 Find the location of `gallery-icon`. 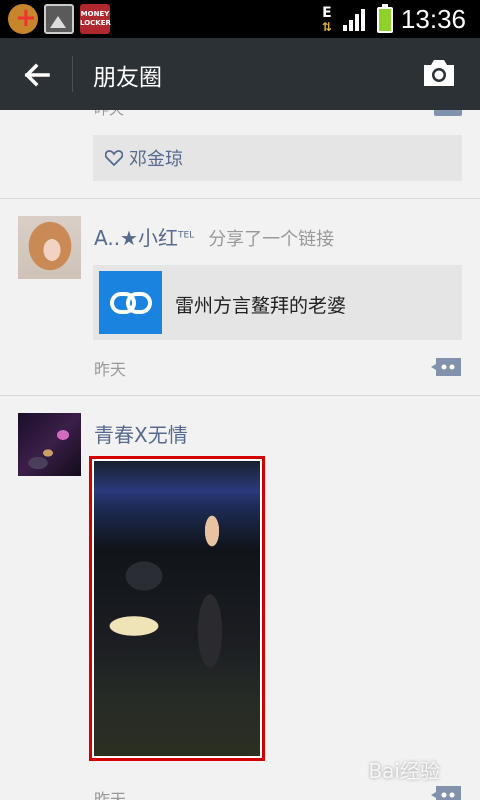

gallery-icon is located at coordinates (59, 19).